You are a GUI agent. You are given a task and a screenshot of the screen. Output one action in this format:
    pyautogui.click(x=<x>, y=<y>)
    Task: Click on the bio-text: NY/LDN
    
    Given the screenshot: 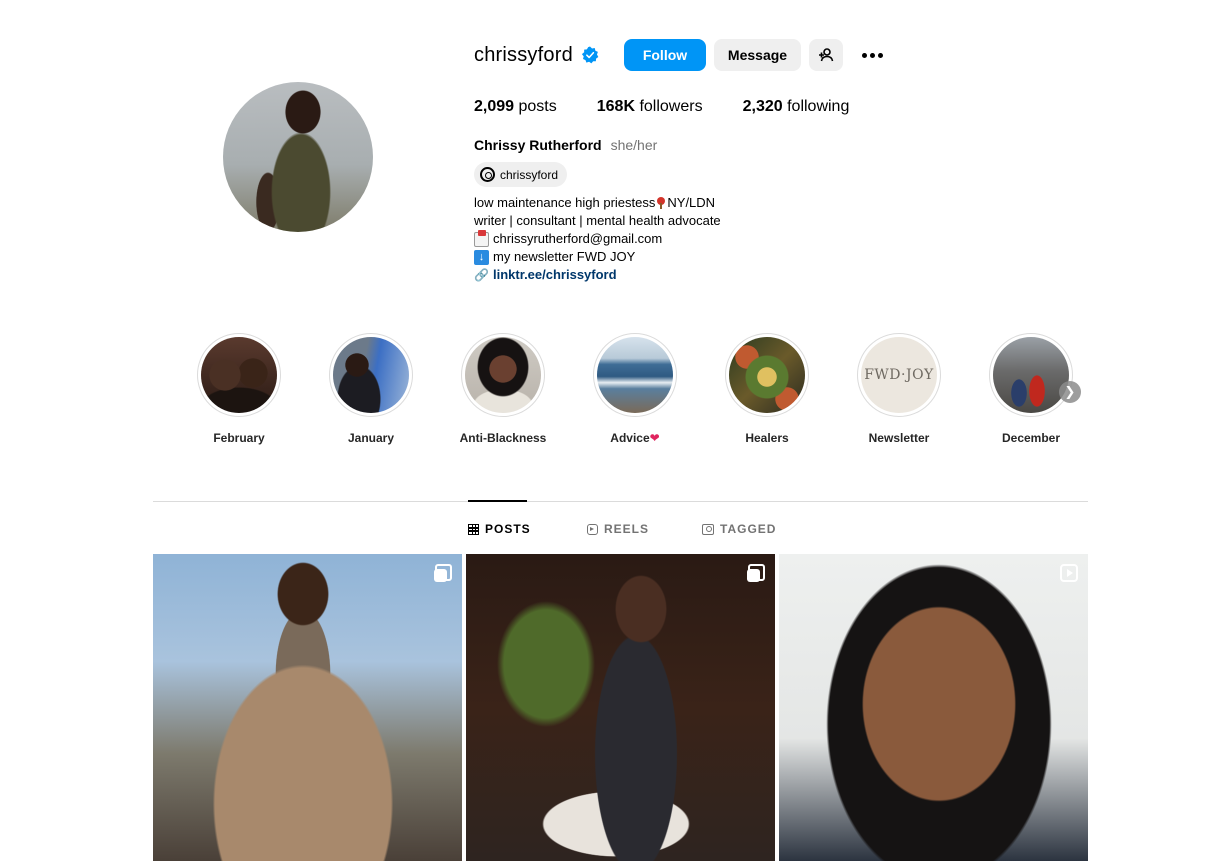 What is the action you would take?
    pyautogui.click(x=691, y=202)
    